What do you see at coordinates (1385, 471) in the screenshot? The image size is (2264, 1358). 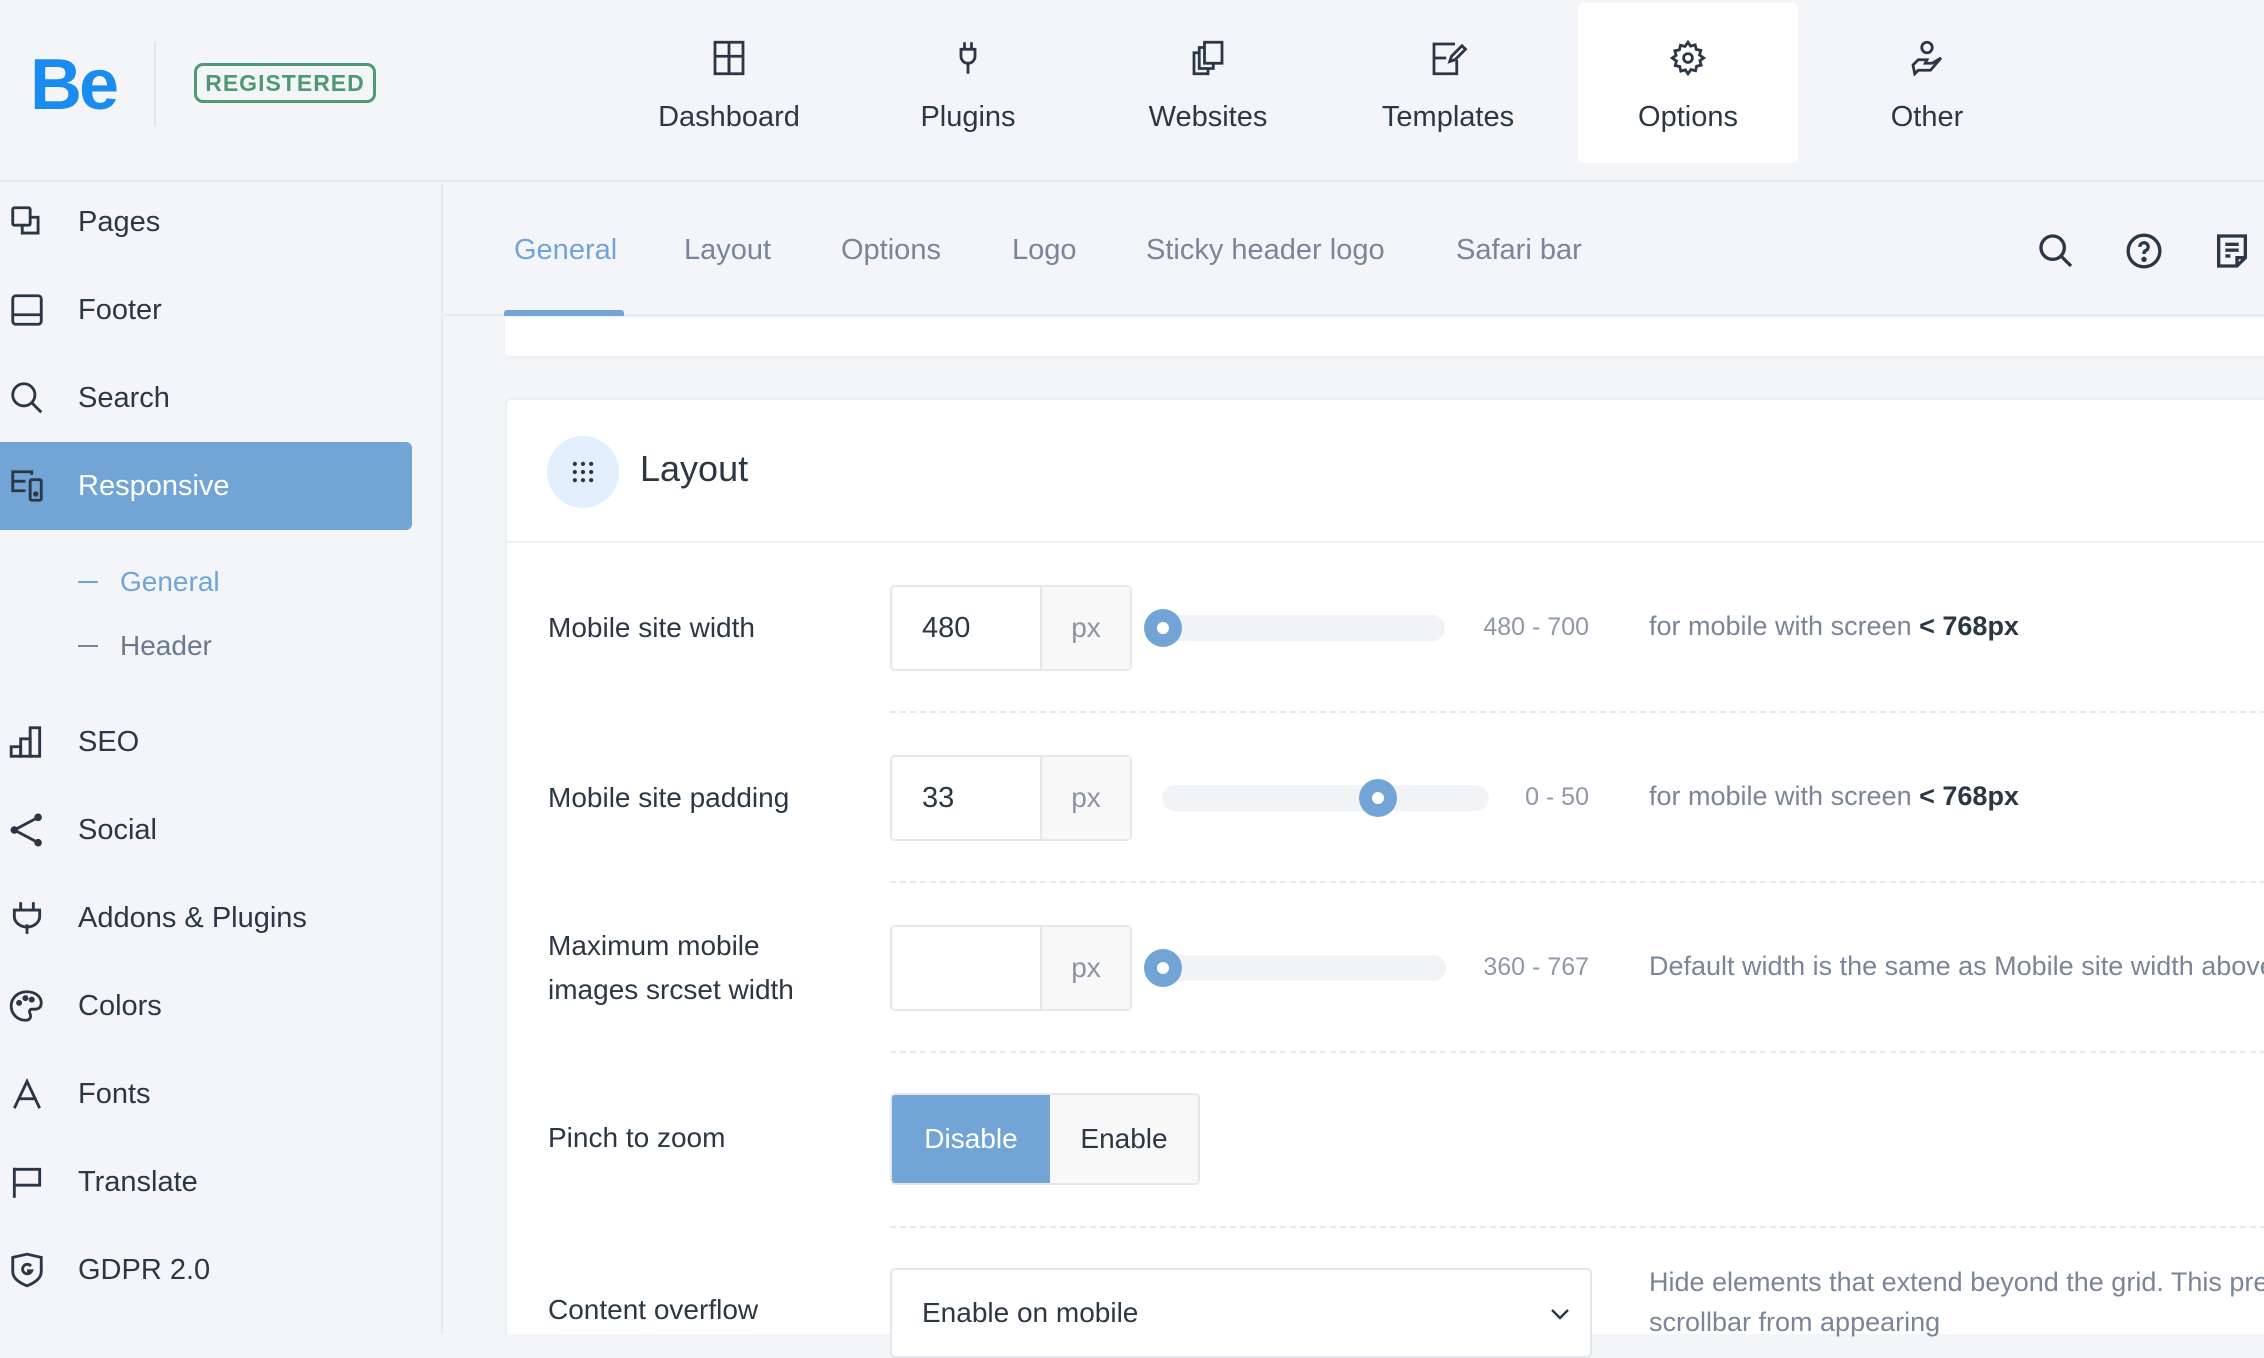 I see `card-header: Layout` at bounding box center [1385, 471].